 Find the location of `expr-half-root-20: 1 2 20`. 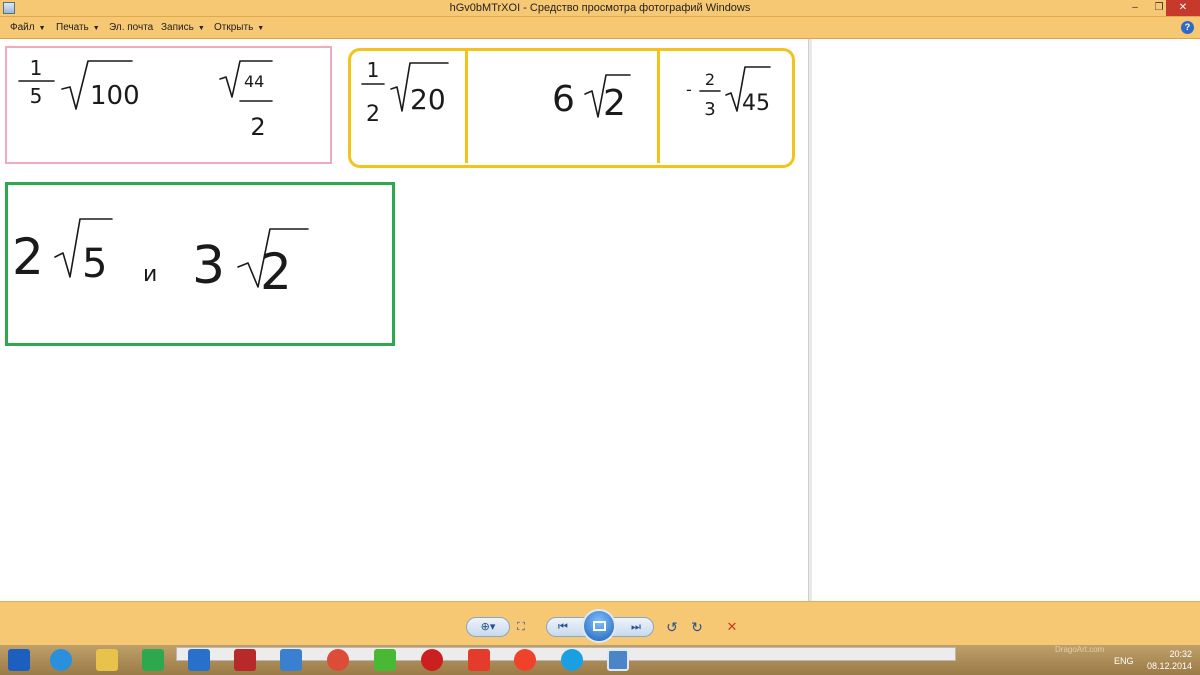

expr-half-root-20: 1 2 20 is located at coordinates (405, 92).